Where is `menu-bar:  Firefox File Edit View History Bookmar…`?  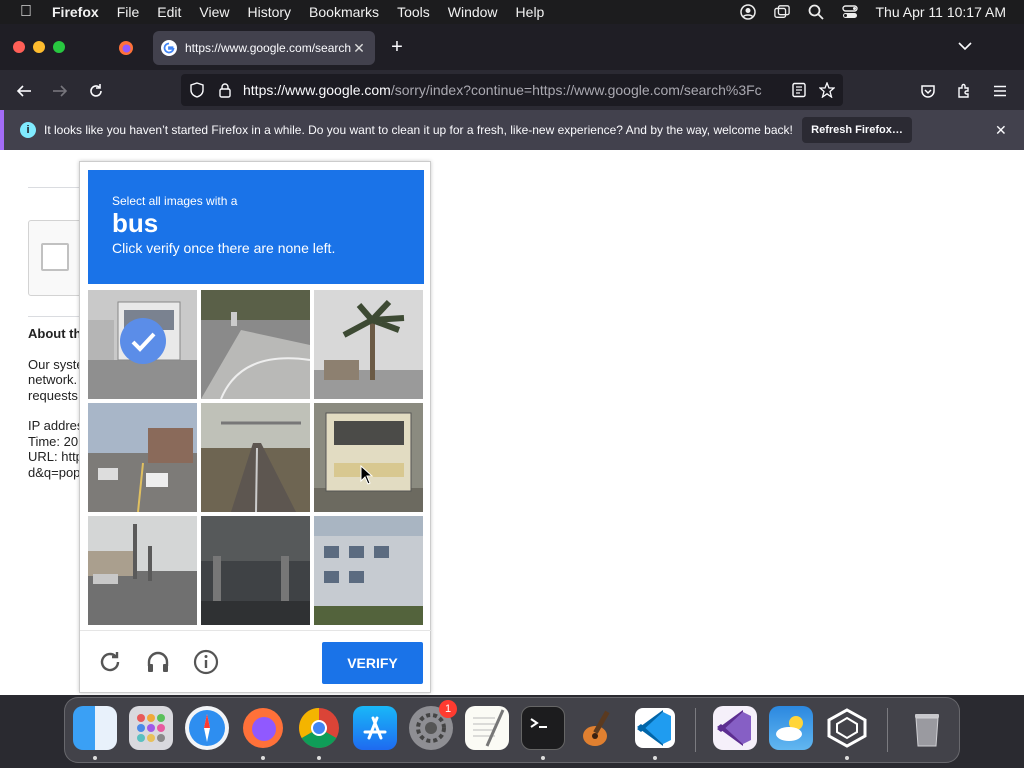 menu-bar:  Firefox File Edit View History Bookmar… is located at coordinates (512, 12).